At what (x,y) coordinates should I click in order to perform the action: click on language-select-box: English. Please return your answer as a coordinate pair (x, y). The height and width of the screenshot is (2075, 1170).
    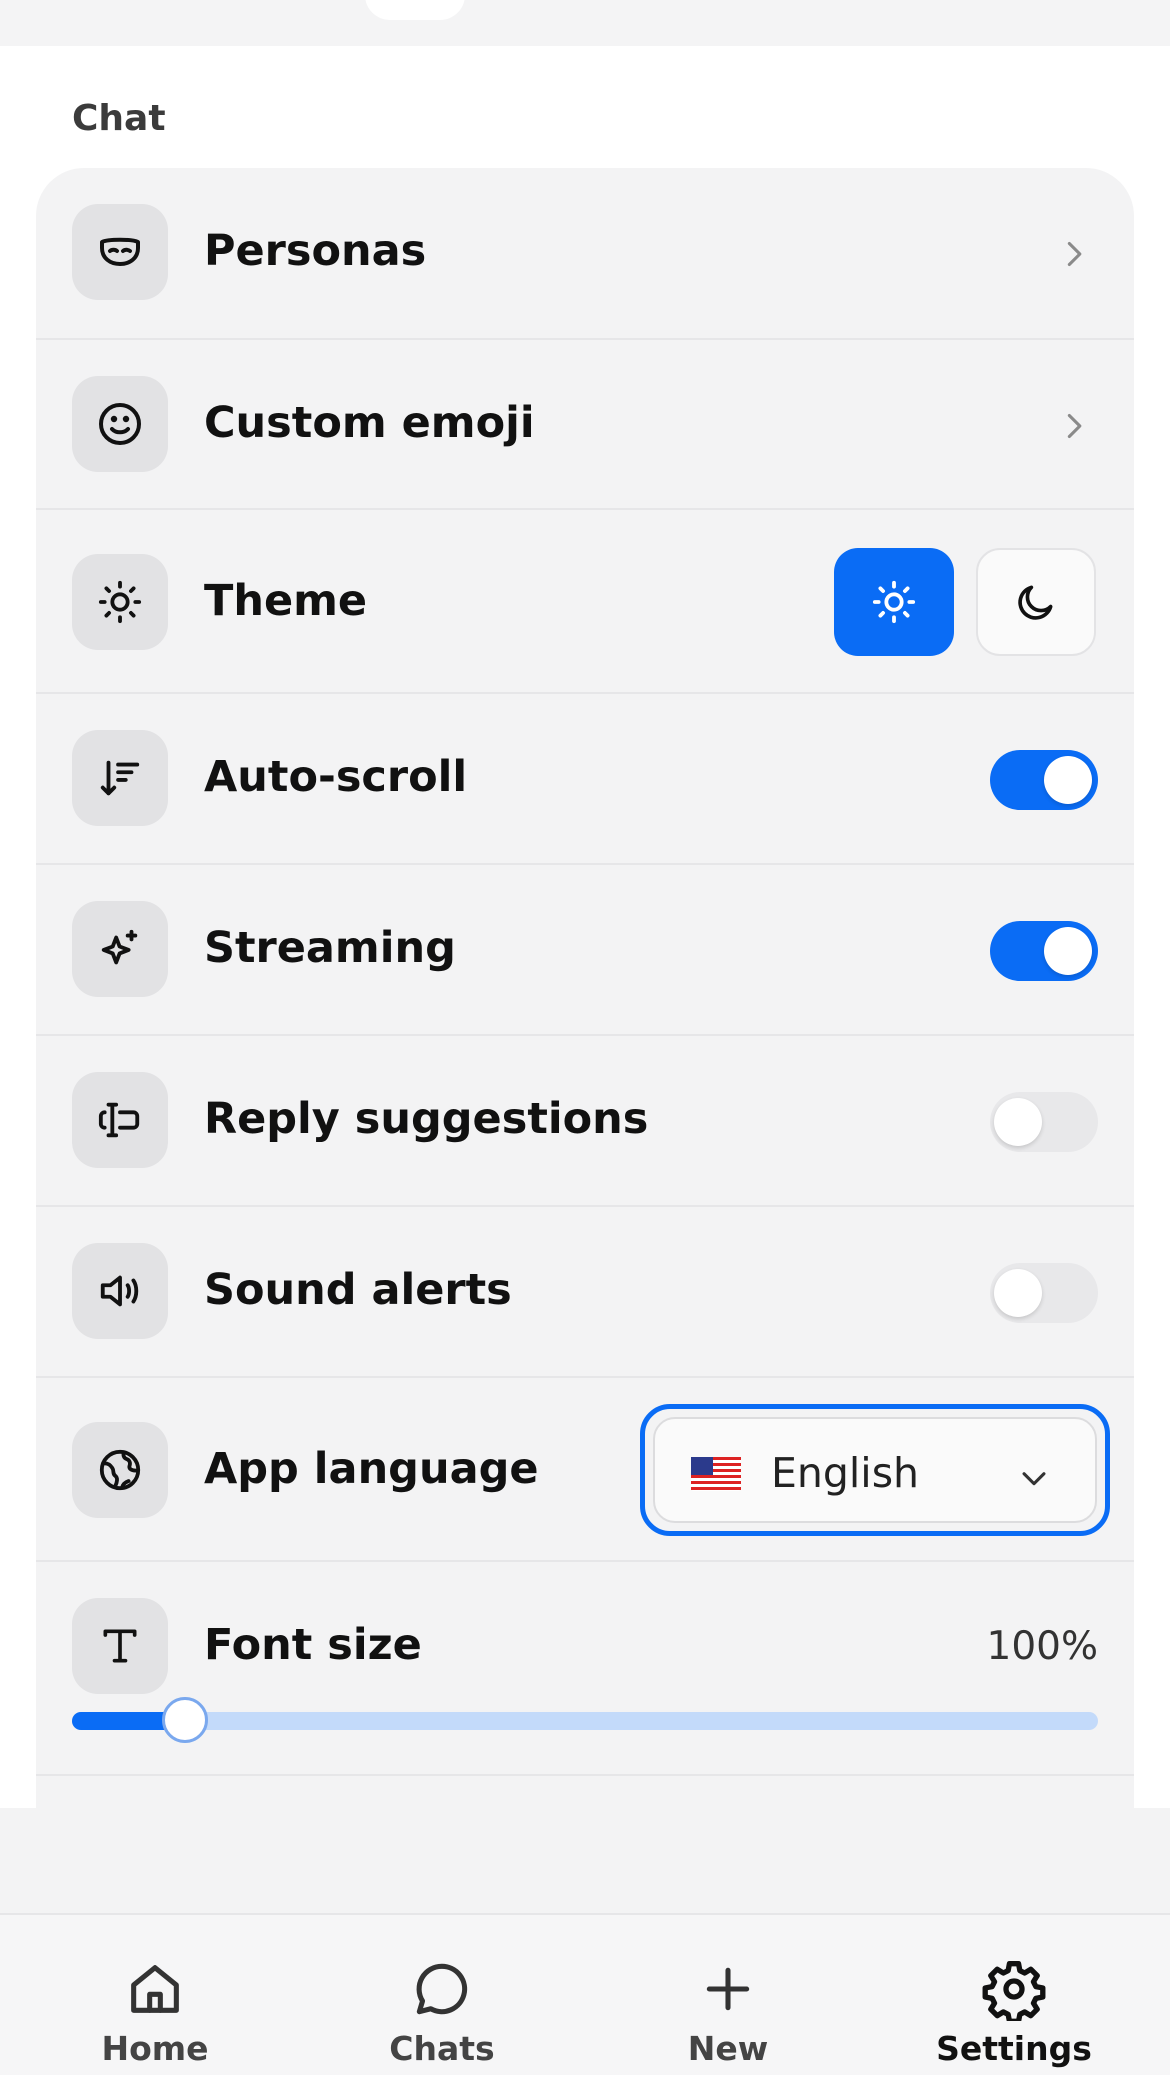
    Looking at the image, I should click on (875, 1470).